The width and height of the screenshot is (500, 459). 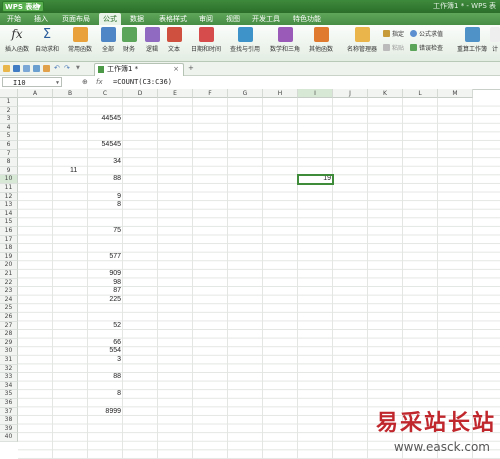 I want to click on cell-c12: 9, so click(x=105, y=197).